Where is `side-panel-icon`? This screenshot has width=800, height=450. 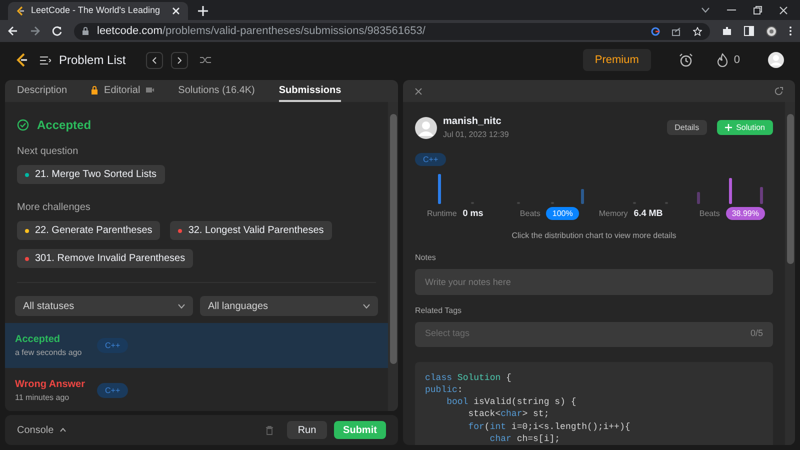 side-panel-icon is located at coordinates (749, 31).